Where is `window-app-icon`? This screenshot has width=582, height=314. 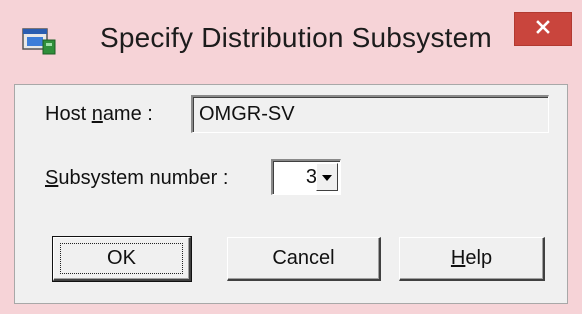
window-app-icon is located at coordinates (39, 41).